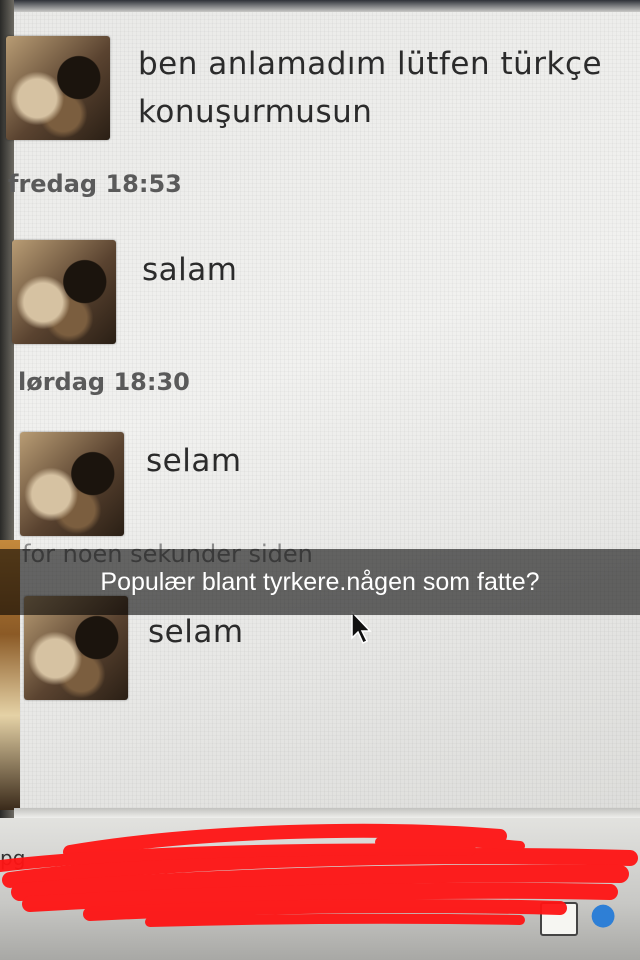 The image size is (640, 960). Describe the element at coordinates (190, 270) in the screenshot. I see `message-text: salam` at that location.